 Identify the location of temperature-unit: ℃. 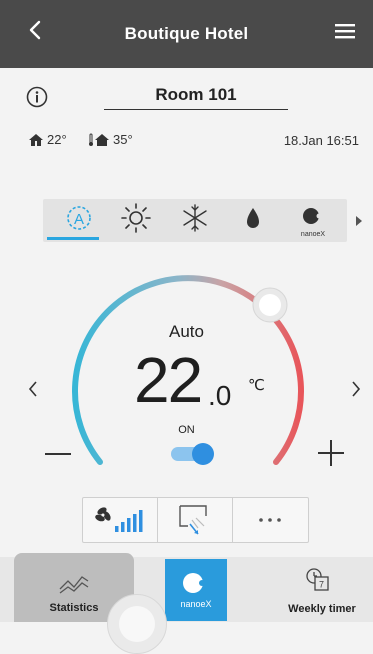
(256, 385).